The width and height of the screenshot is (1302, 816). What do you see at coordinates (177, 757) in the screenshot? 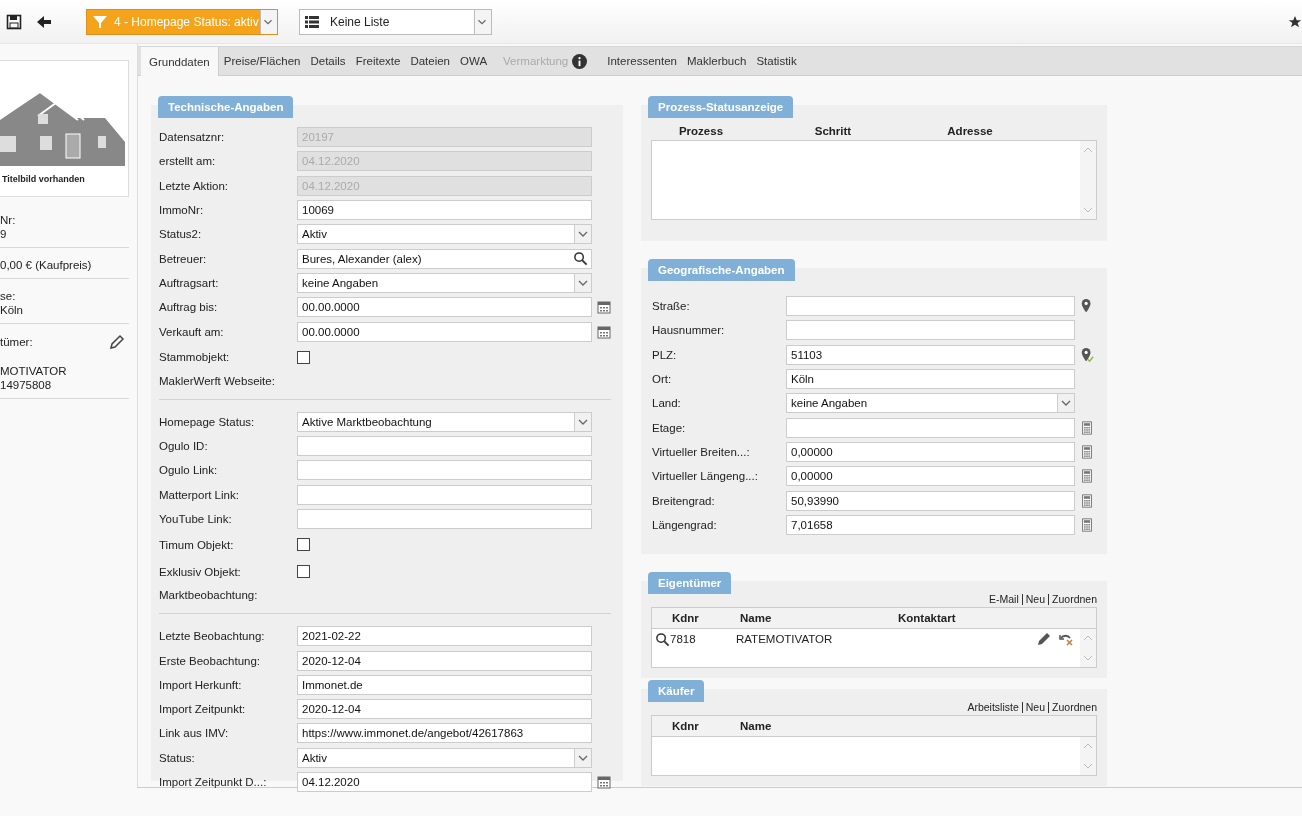
I see `field-label: Status:` at bounding box center [177, 757].